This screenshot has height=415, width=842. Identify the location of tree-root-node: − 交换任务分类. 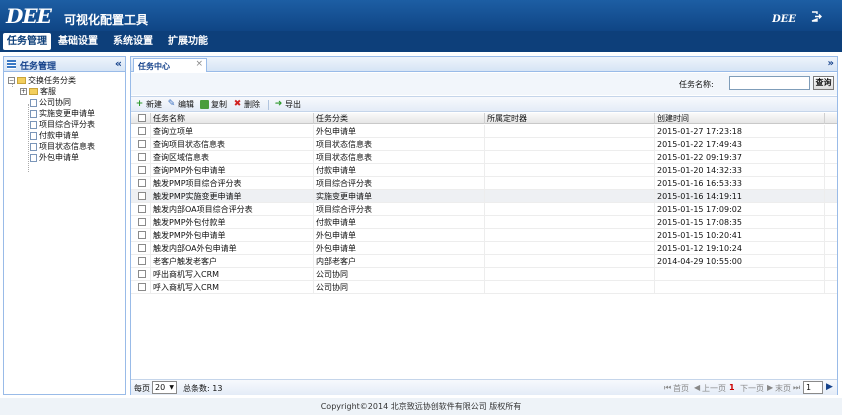
(42, 80).